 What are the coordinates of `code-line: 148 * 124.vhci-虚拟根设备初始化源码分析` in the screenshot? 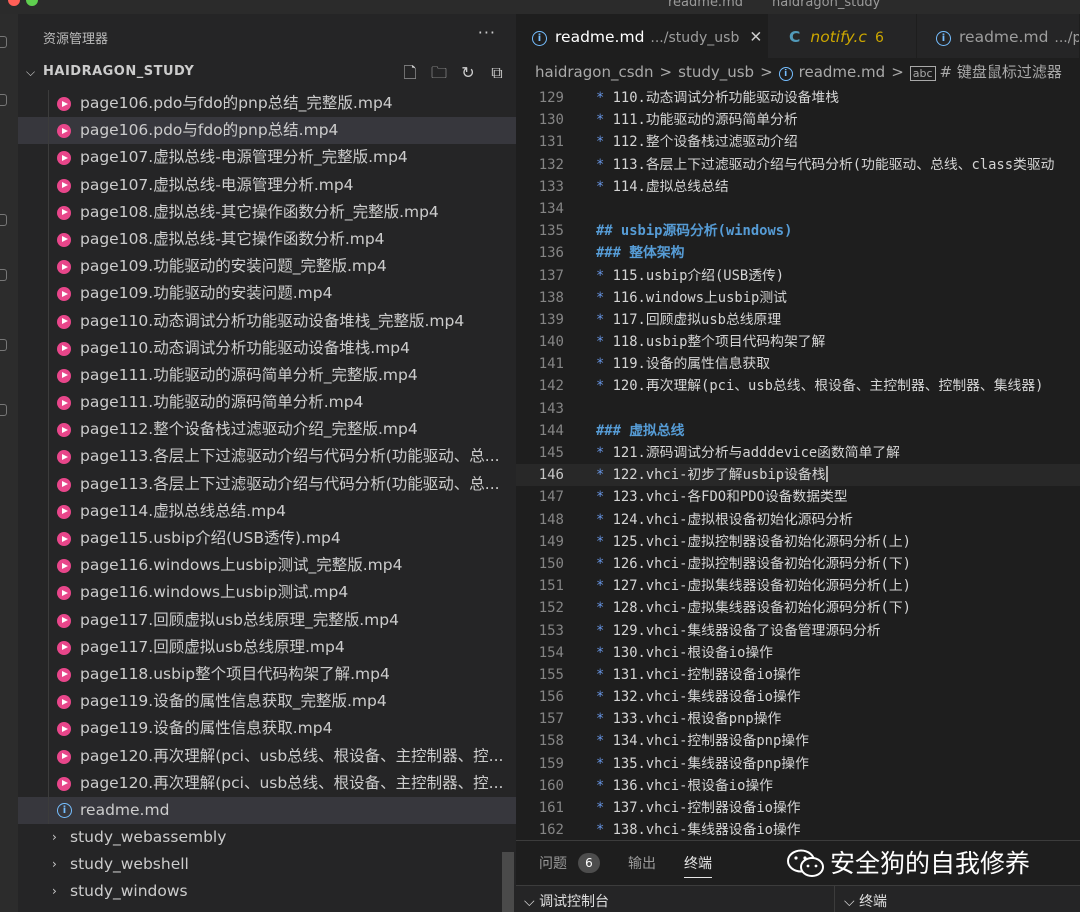 It's located at (798, 520).